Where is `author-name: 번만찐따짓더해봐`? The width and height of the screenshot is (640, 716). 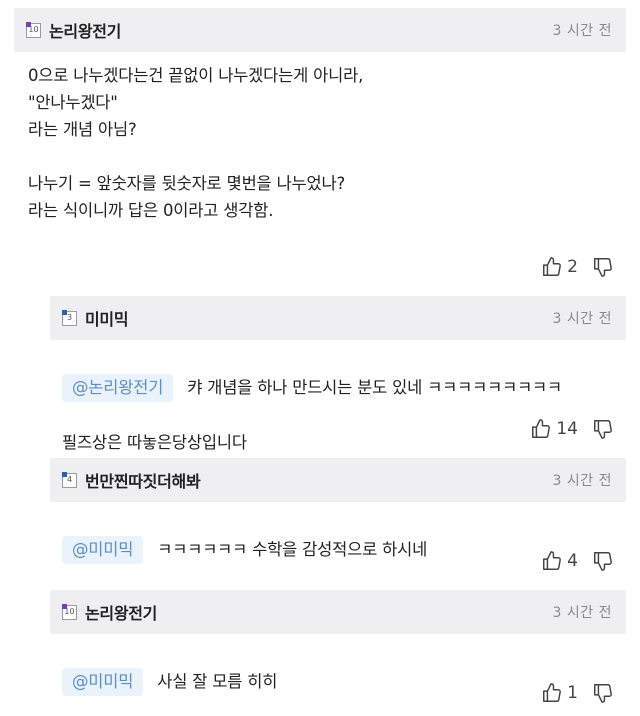
author-name: 번만찐따짓더해봐 is located at coordinates (143, 480).